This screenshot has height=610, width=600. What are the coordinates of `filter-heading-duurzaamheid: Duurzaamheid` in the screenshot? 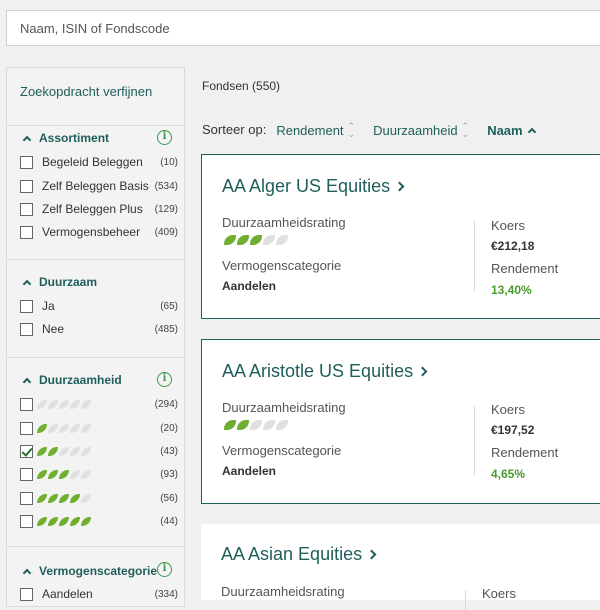 It's located at (72, 380).